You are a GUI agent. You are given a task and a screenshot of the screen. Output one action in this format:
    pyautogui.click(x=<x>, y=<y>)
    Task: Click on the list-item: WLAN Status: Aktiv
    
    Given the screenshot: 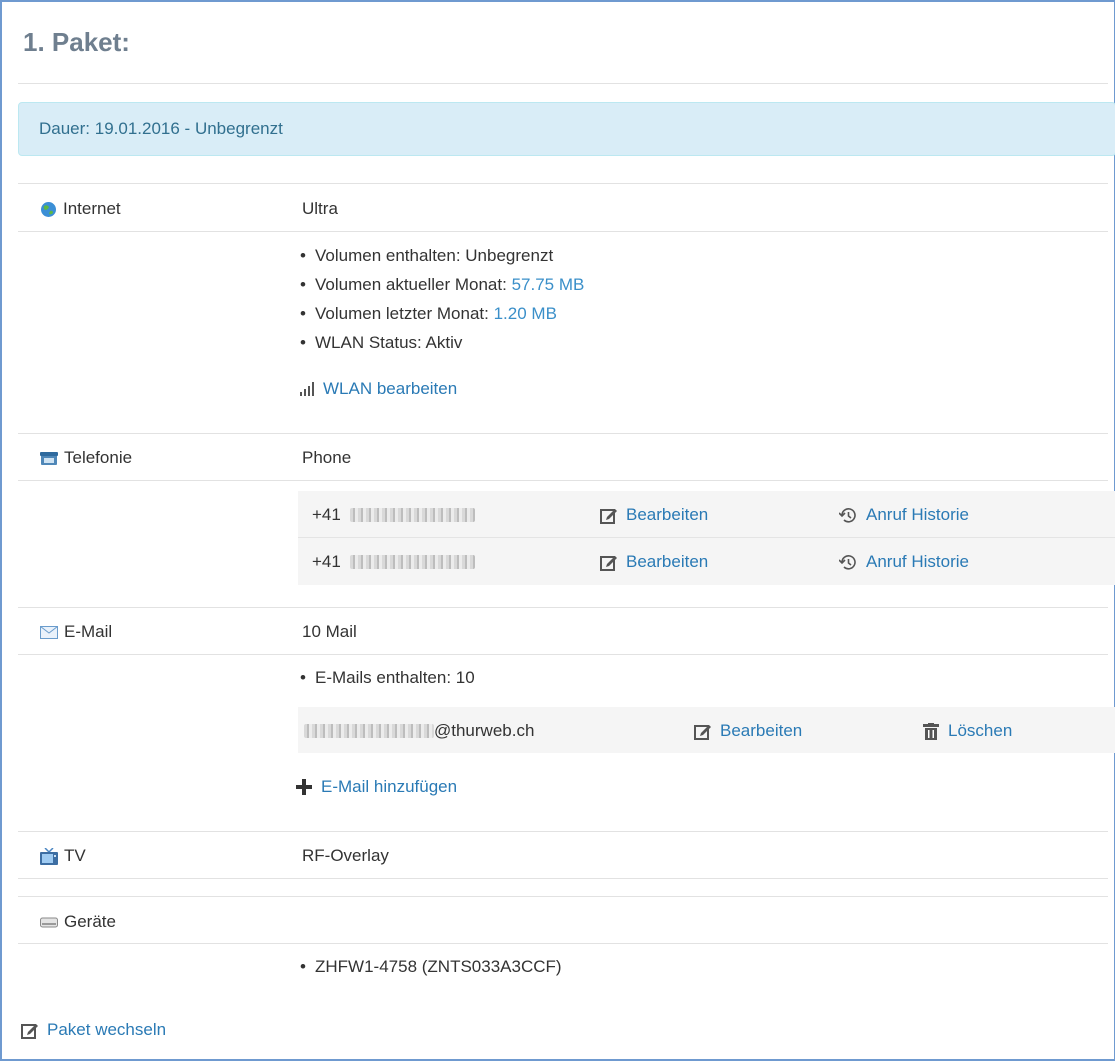 What is the action you would take?
    pyautogui.click(x=442, y=346)
    